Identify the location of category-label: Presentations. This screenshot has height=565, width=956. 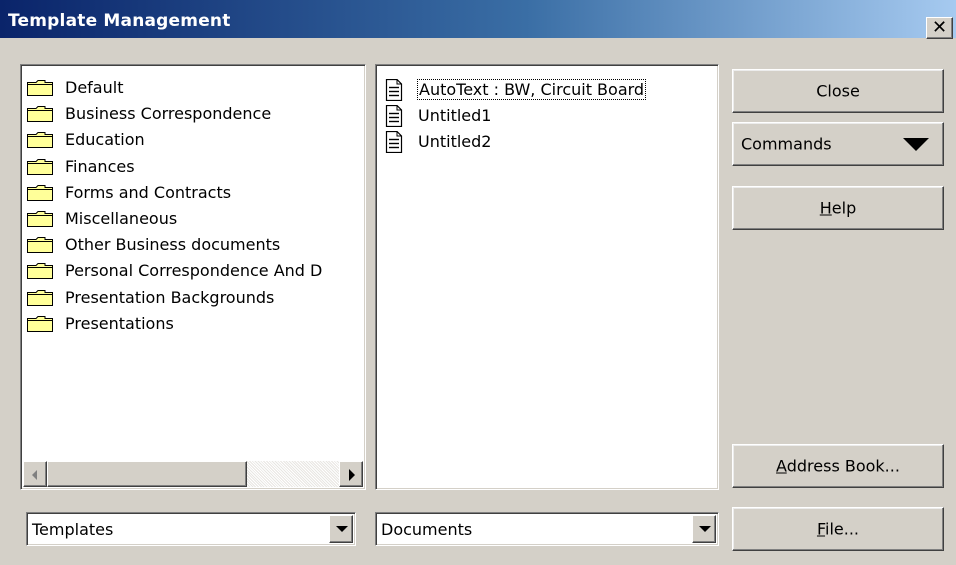
(119, 323).